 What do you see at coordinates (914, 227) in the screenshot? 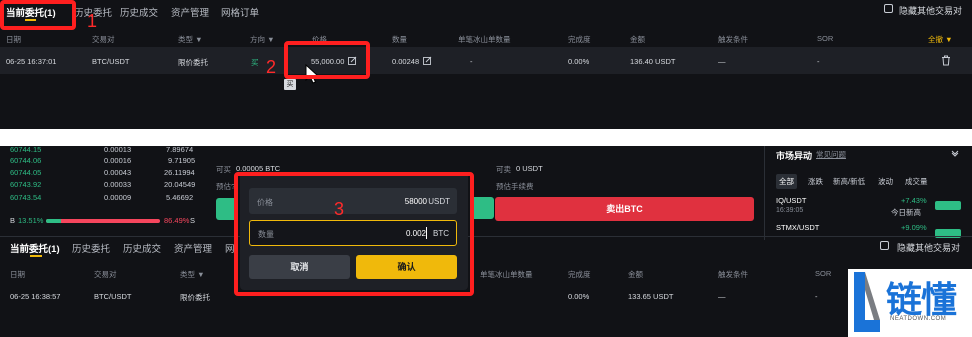
I see `market-item-change: +9.09%` at bounding box center [914, 227].